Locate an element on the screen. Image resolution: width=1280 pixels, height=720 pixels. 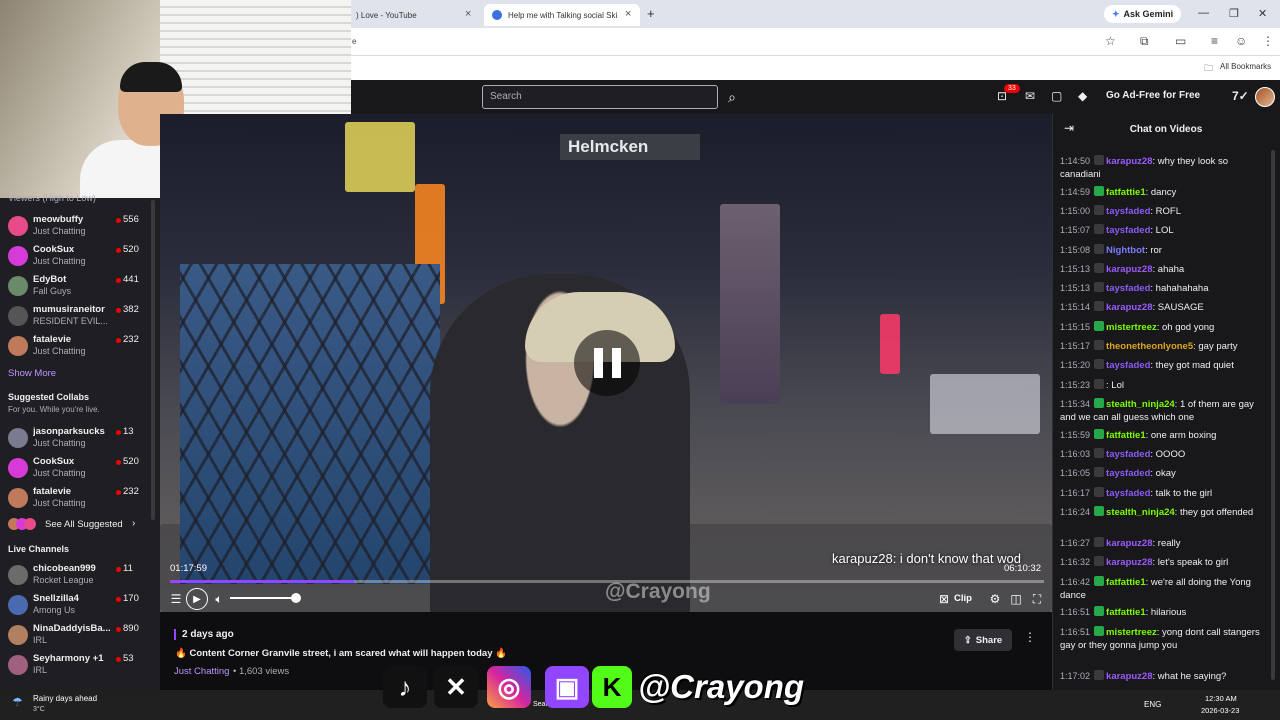
star-icon: ☆ is located at coordinates (1110, 41).